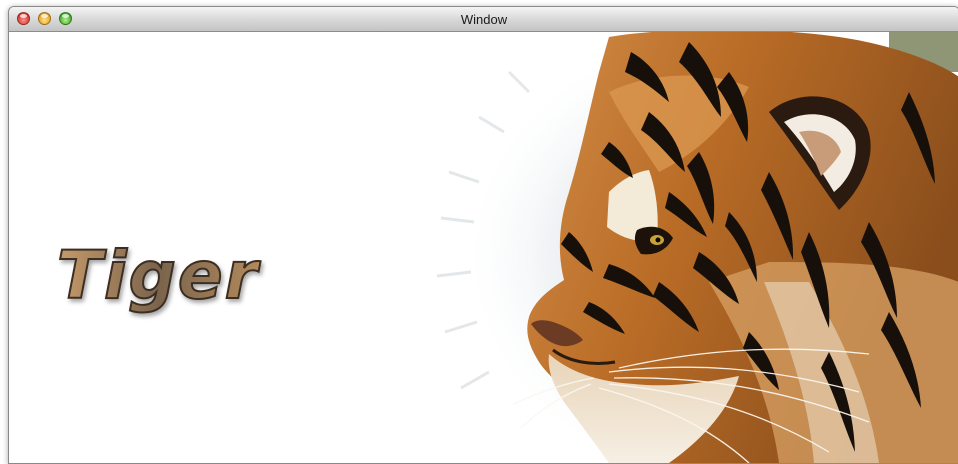 This screenshot has width=958, height=464. I want to click on tiger-wordmark-text: Tiger, so click(159, 275).